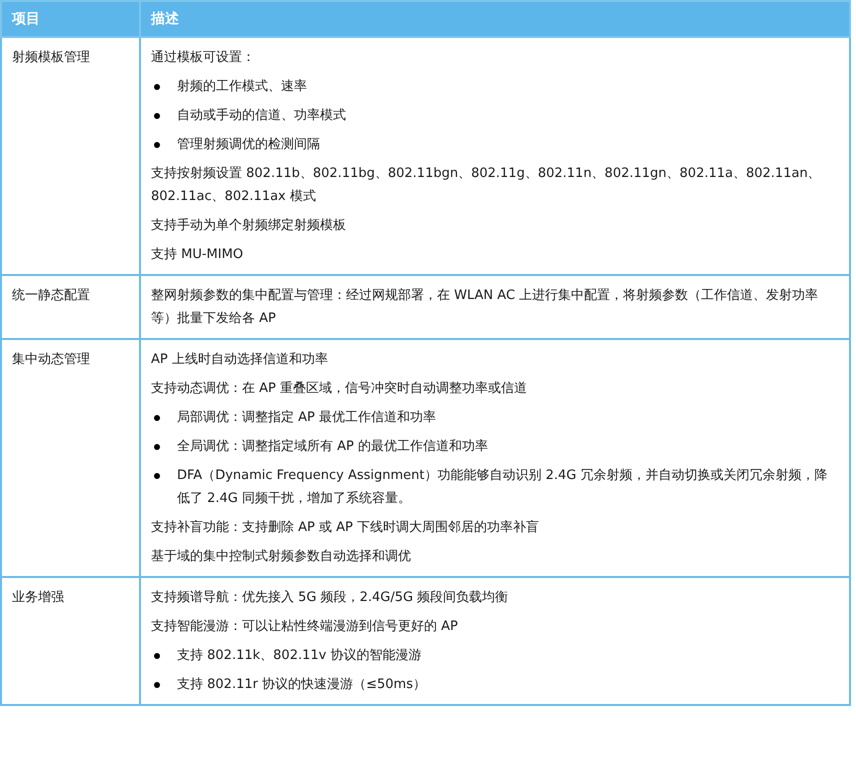 The width and height of the screenshot is (856, 769). Describe the element at coordinates (299, 656) in the screenshot. I see `list-item: 支持 802.11k、802.11v 协议的智能漫游` at that location.